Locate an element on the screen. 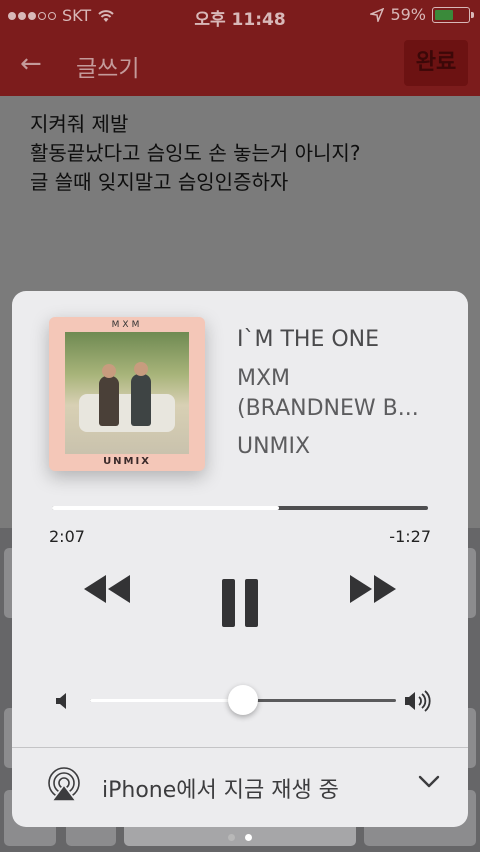 The width and height of the screenshot is (480, 852). battery-icon is located at coordinates (453, 14).